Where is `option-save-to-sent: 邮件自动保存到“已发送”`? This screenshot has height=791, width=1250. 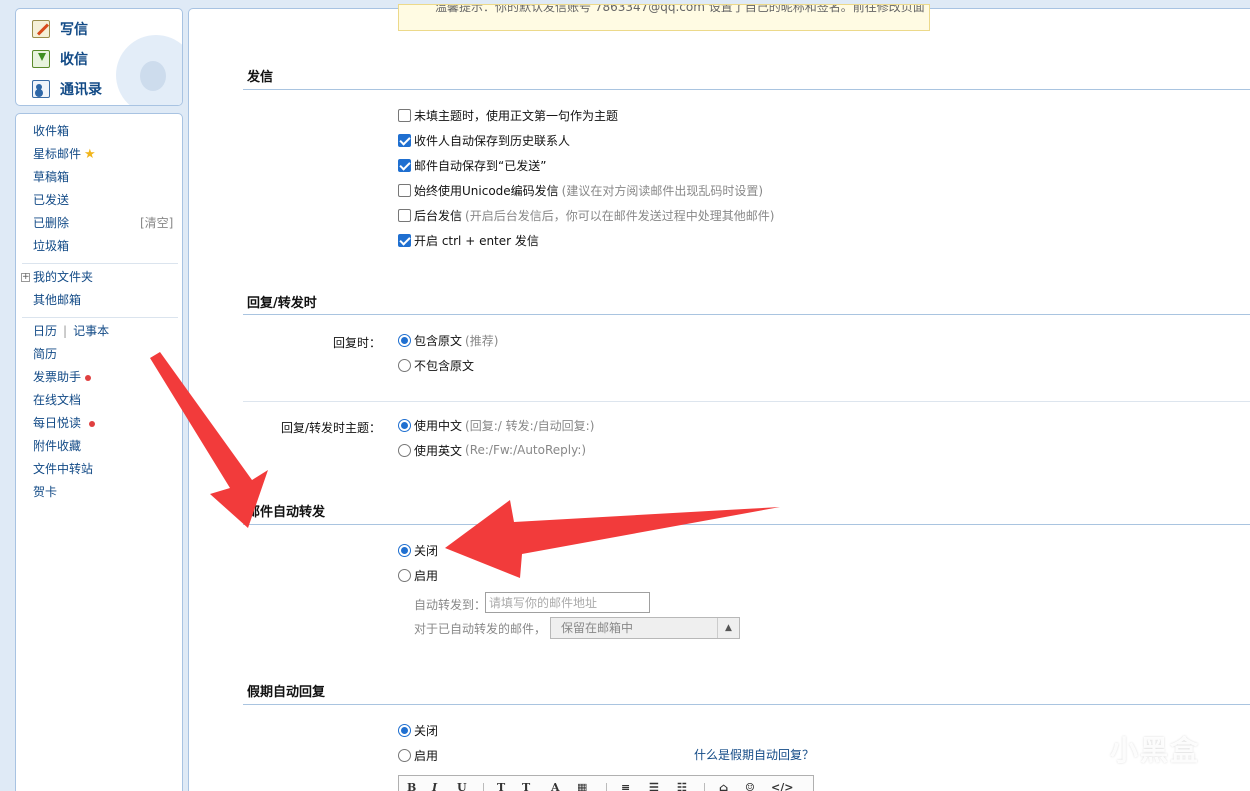
option-save-to-sent: 邮件自动保存到“已发送” is located at coordinates (472, 165).